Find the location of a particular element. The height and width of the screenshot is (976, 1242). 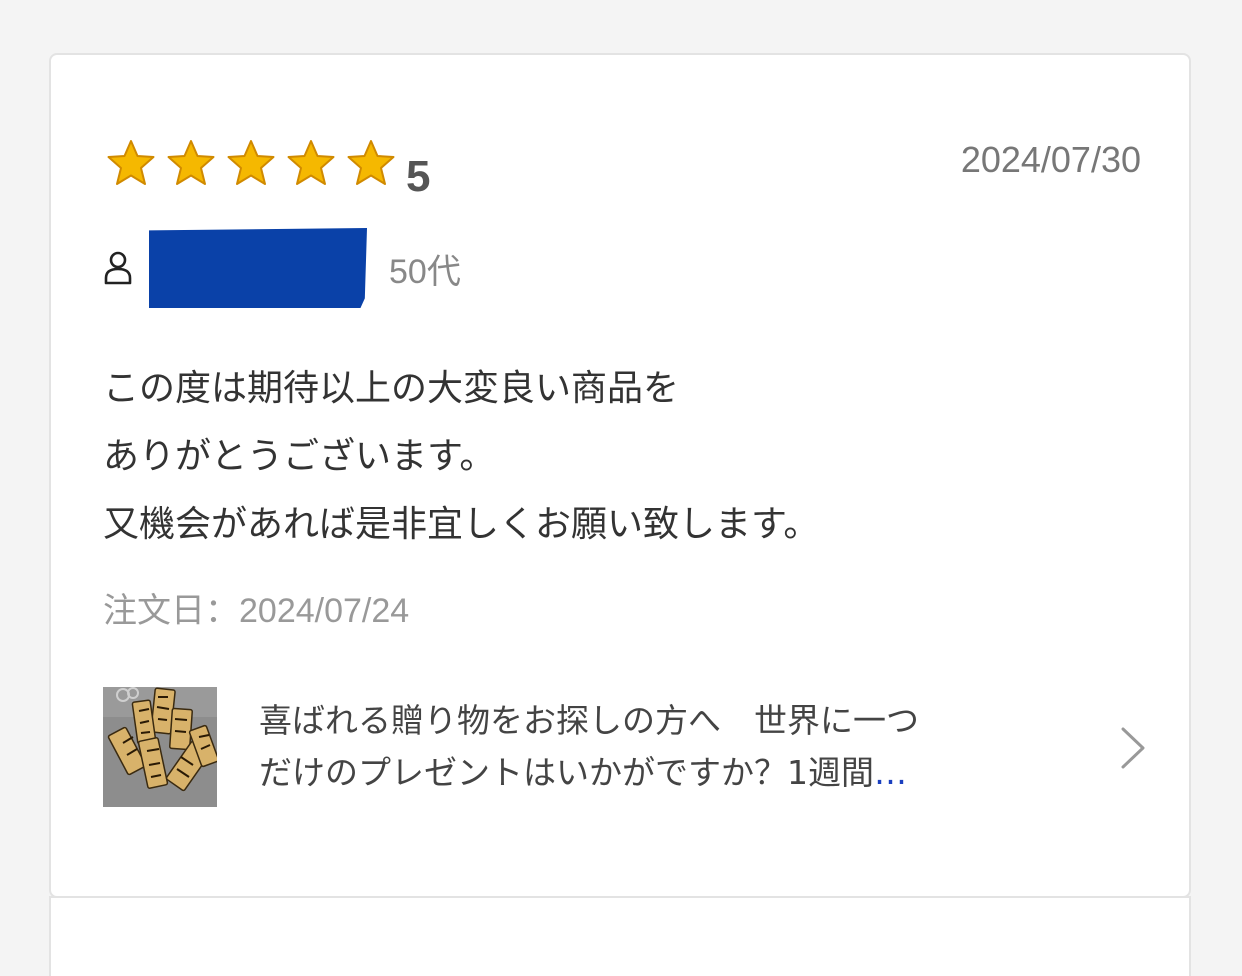

product-thumbnail-image is located at coordinates (160, 747).